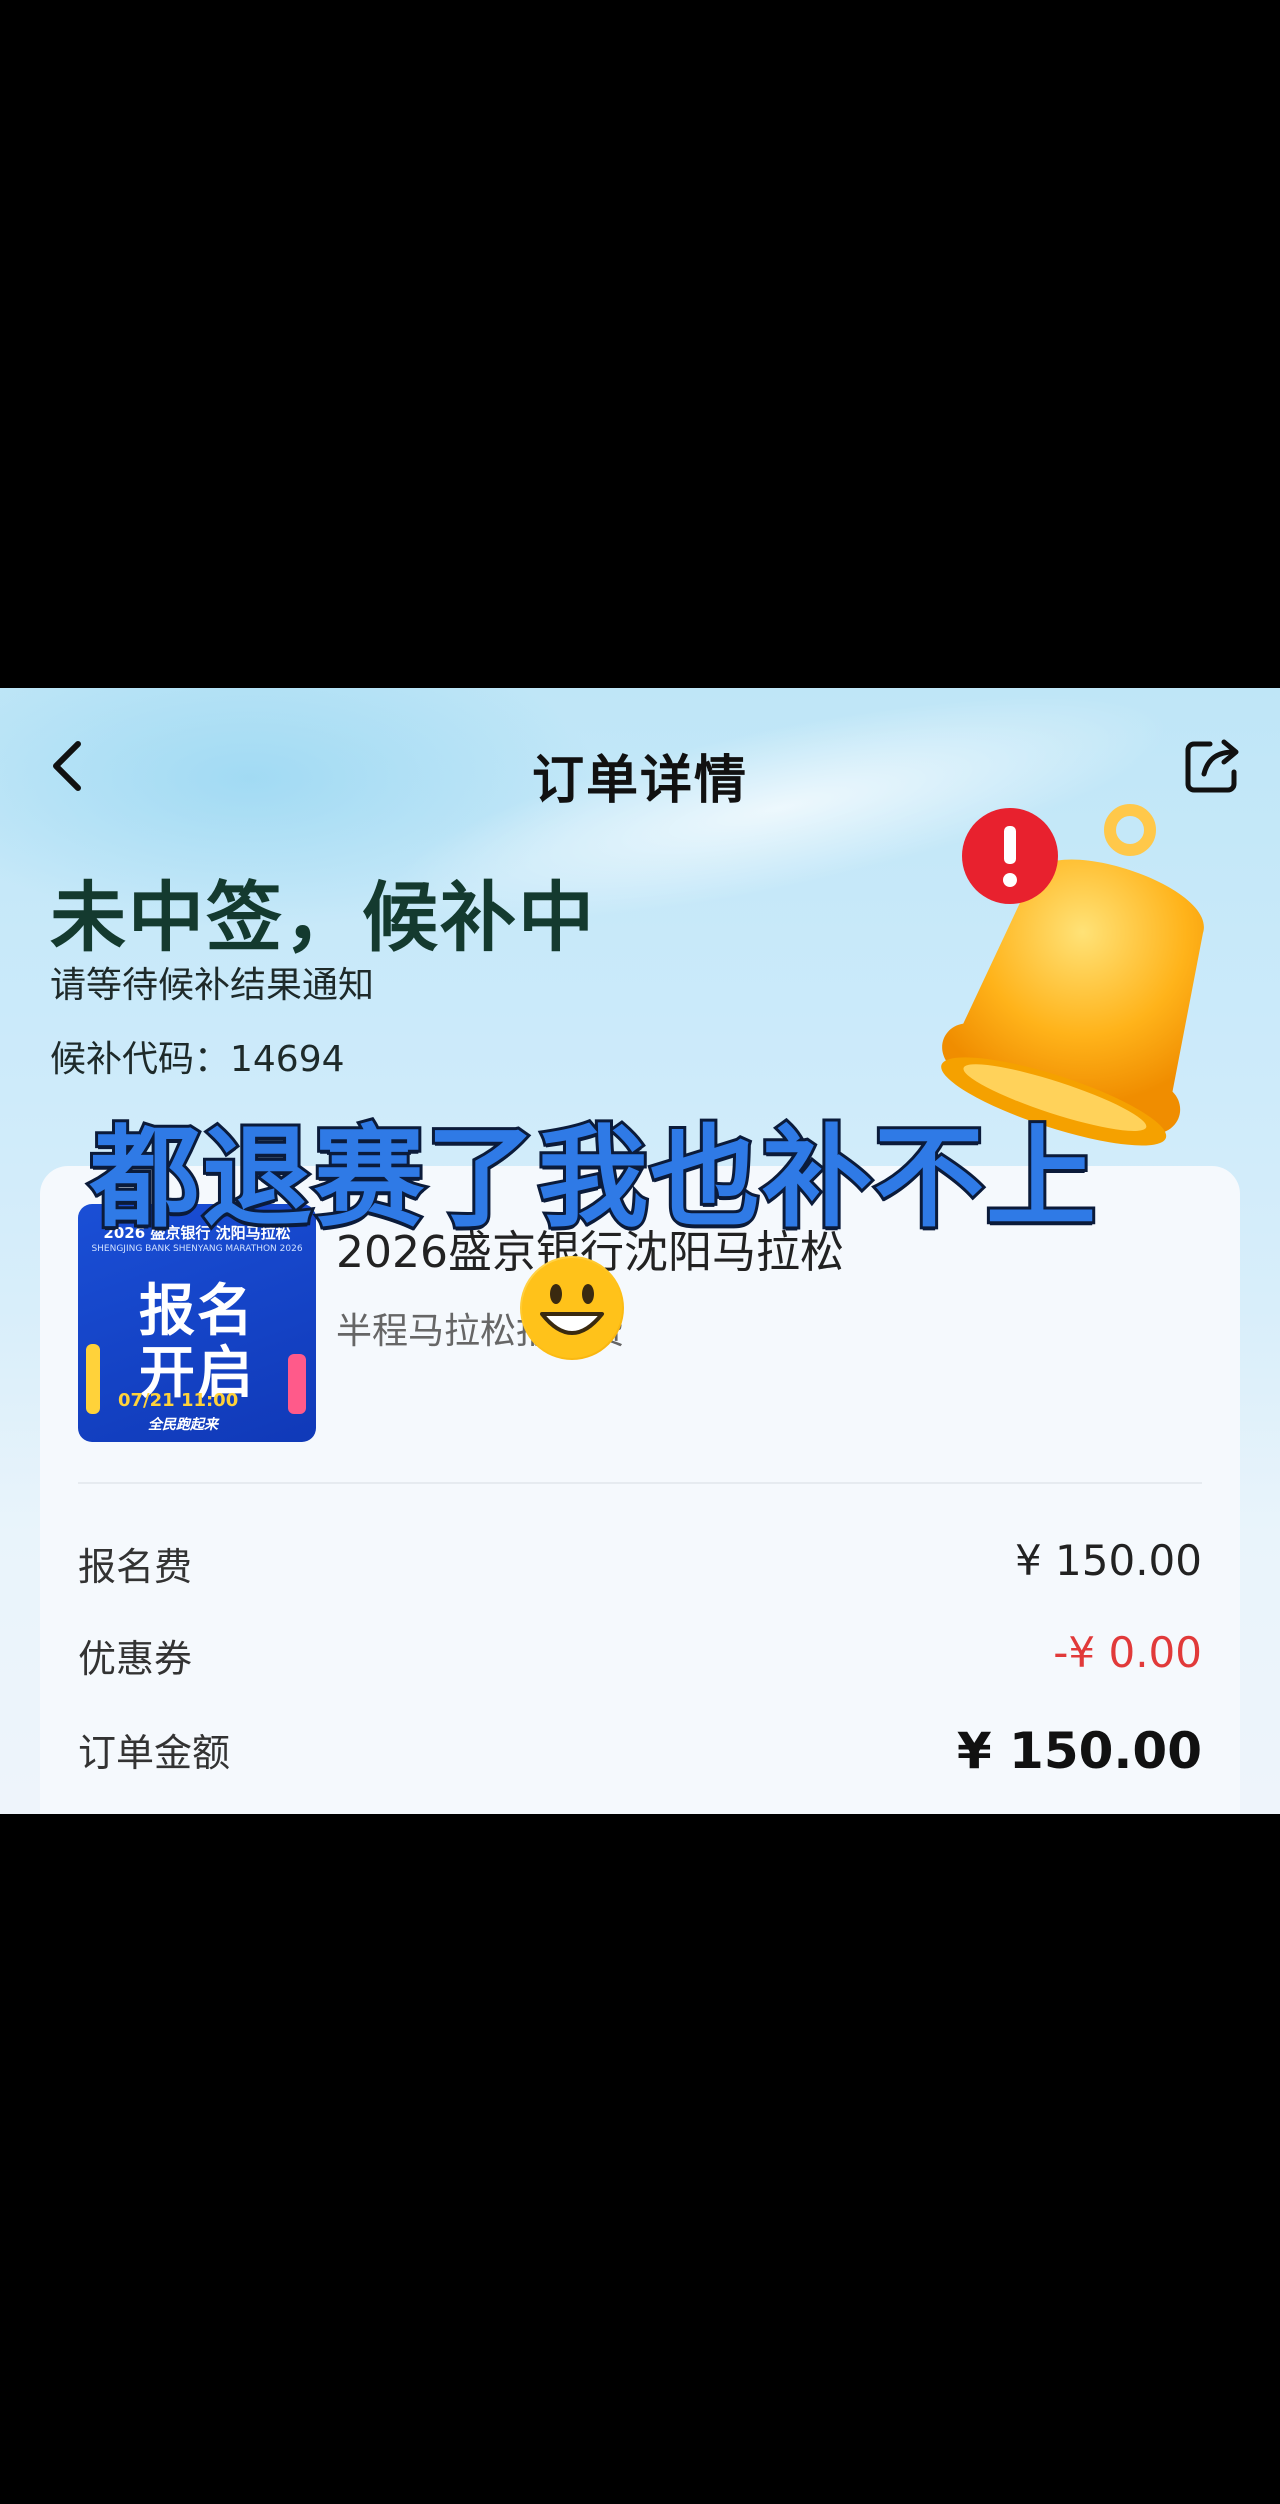 This screenshot has width=1280, height=2504. What do you see at coordinates (135, 1659) in the screenshot?
I see `fee-label: 优惠券` at bounding box center [135, 1659].